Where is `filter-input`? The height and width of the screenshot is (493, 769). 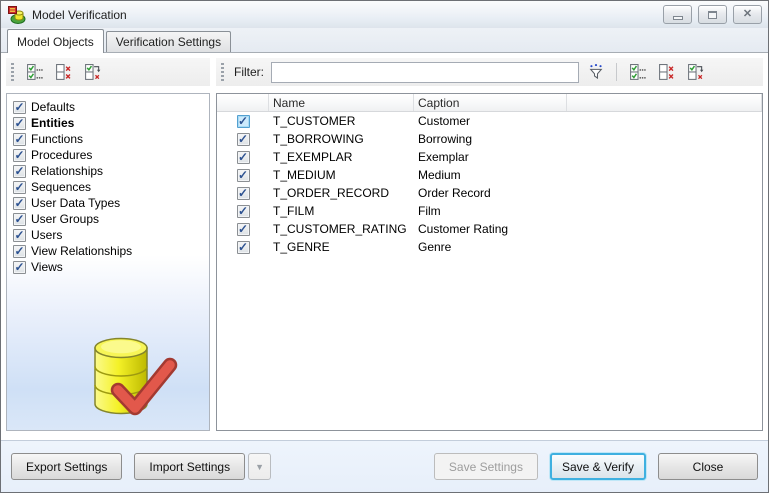 filter-input is located at coordinates (425, 72).